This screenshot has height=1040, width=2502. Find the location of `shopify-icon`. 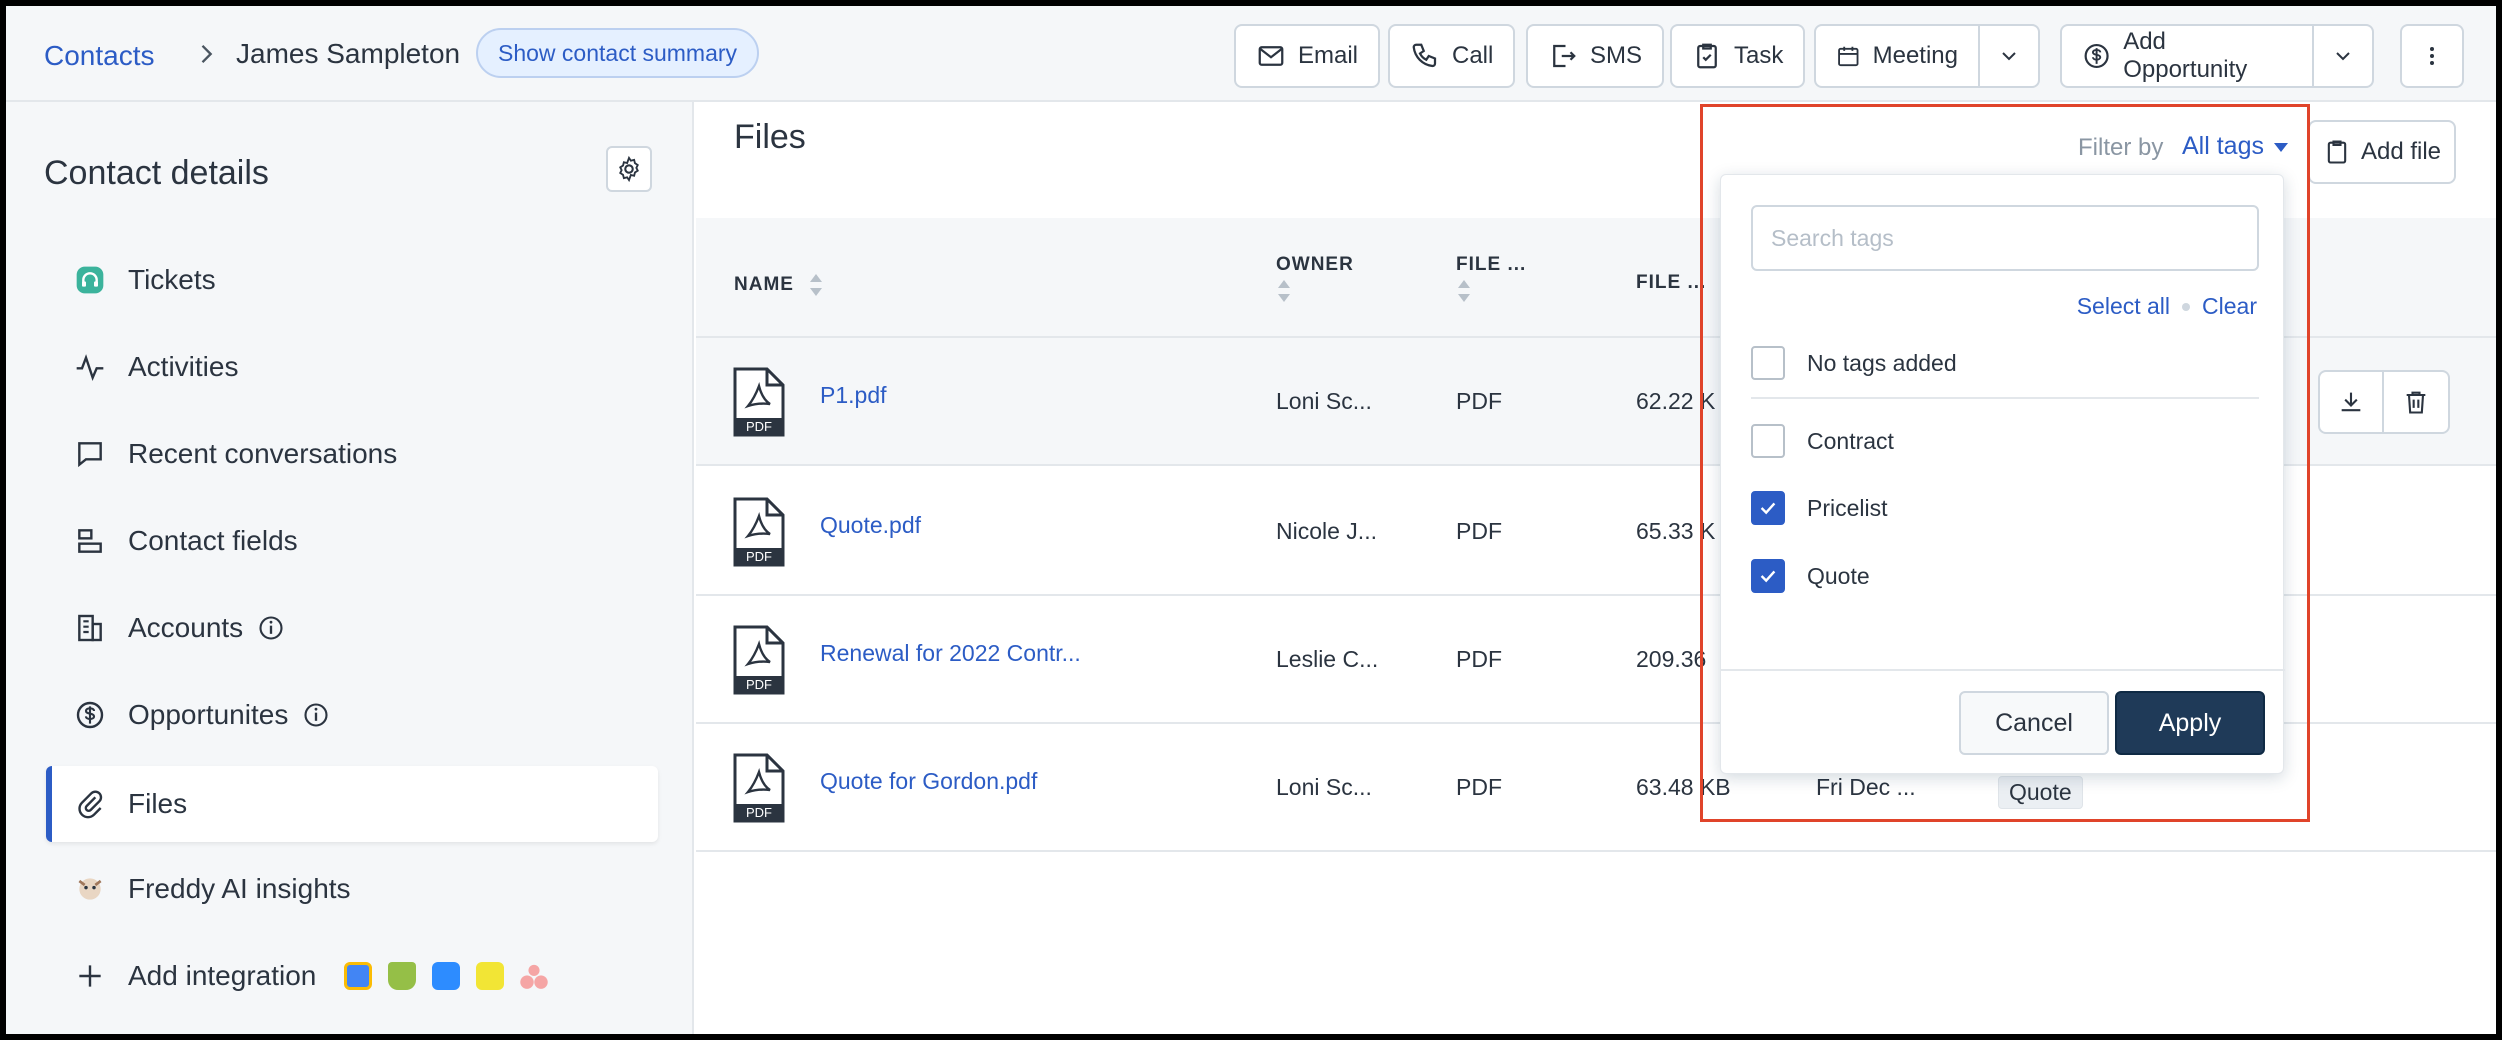

shopify-icon is located at coordinates (402, 976).